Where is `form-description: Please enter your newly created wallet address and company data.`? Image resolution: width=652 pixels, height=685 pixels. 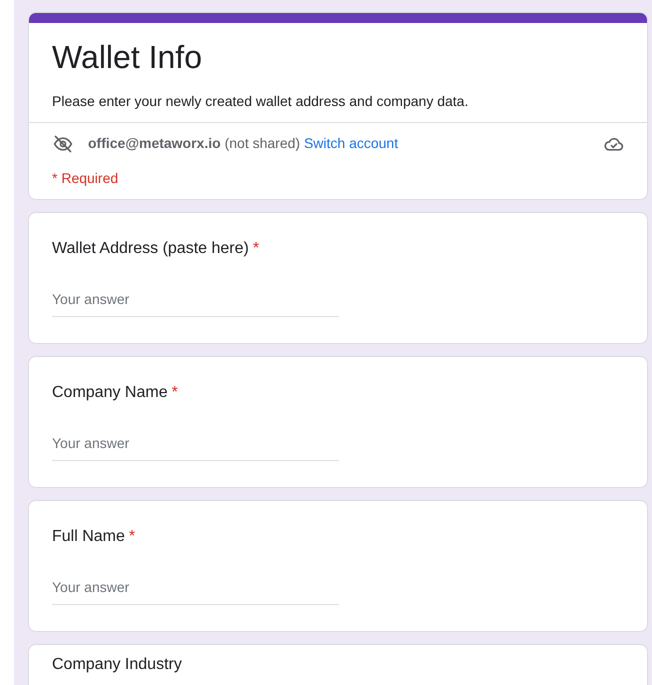
form-description: Please enter your newly created wallet address and company data. is located at coordinates (261, 101).